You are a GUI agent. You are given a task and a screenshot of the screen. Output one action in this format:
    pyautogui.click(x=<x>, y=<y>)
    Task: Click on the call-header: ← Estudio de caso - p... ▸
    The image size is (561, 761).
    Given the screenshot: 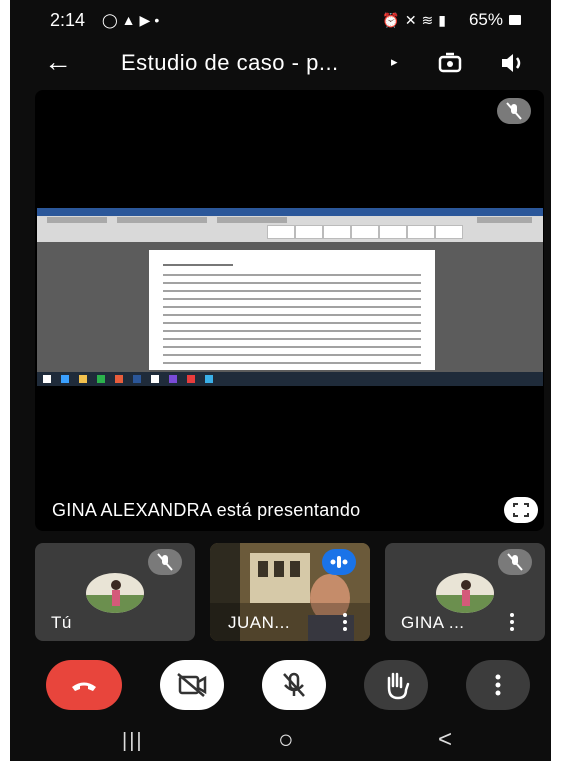 What is the action you would take?
    pyautogui.click(x=280, y=64)
    